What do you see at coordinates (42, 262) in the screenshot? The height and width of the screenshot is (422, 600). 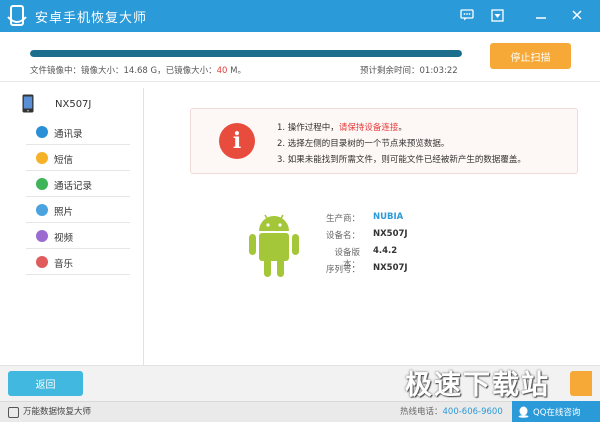 I see `music-icon` at bounding box center [42, 262].